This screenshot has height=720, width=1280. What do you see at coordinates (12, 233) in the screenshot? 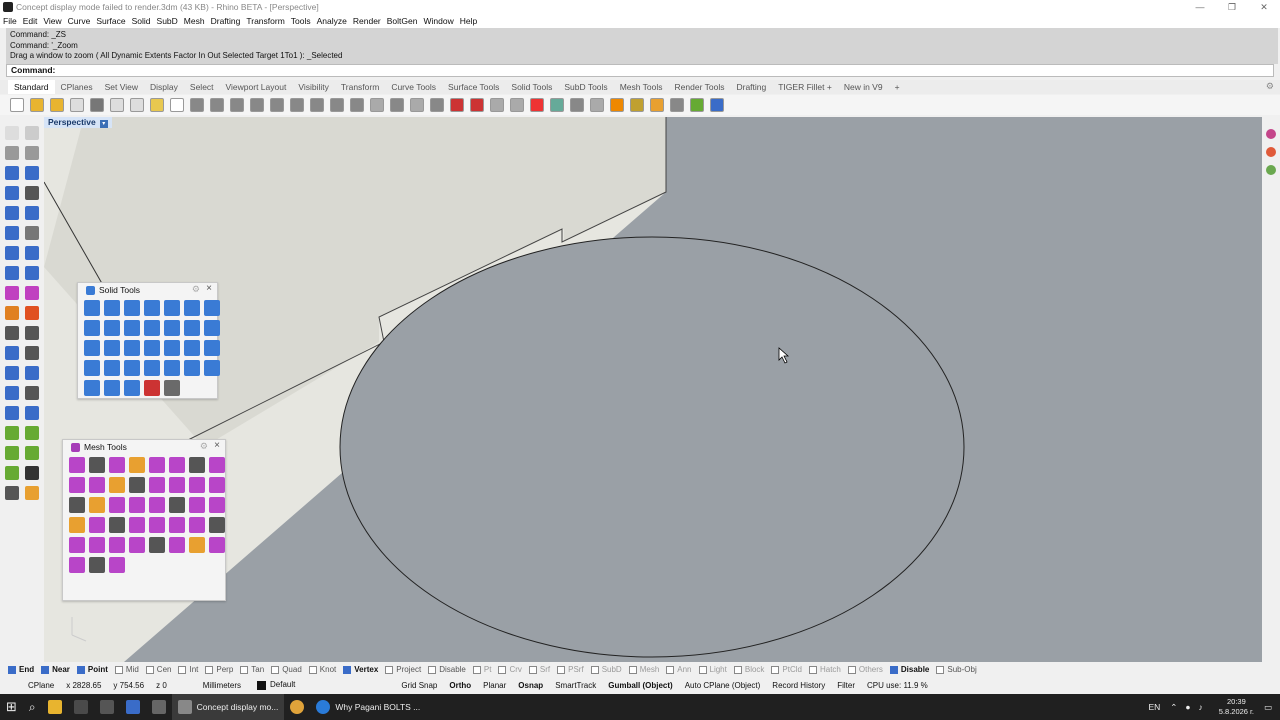
I see `box-icon` at bounding box center [12, 233].